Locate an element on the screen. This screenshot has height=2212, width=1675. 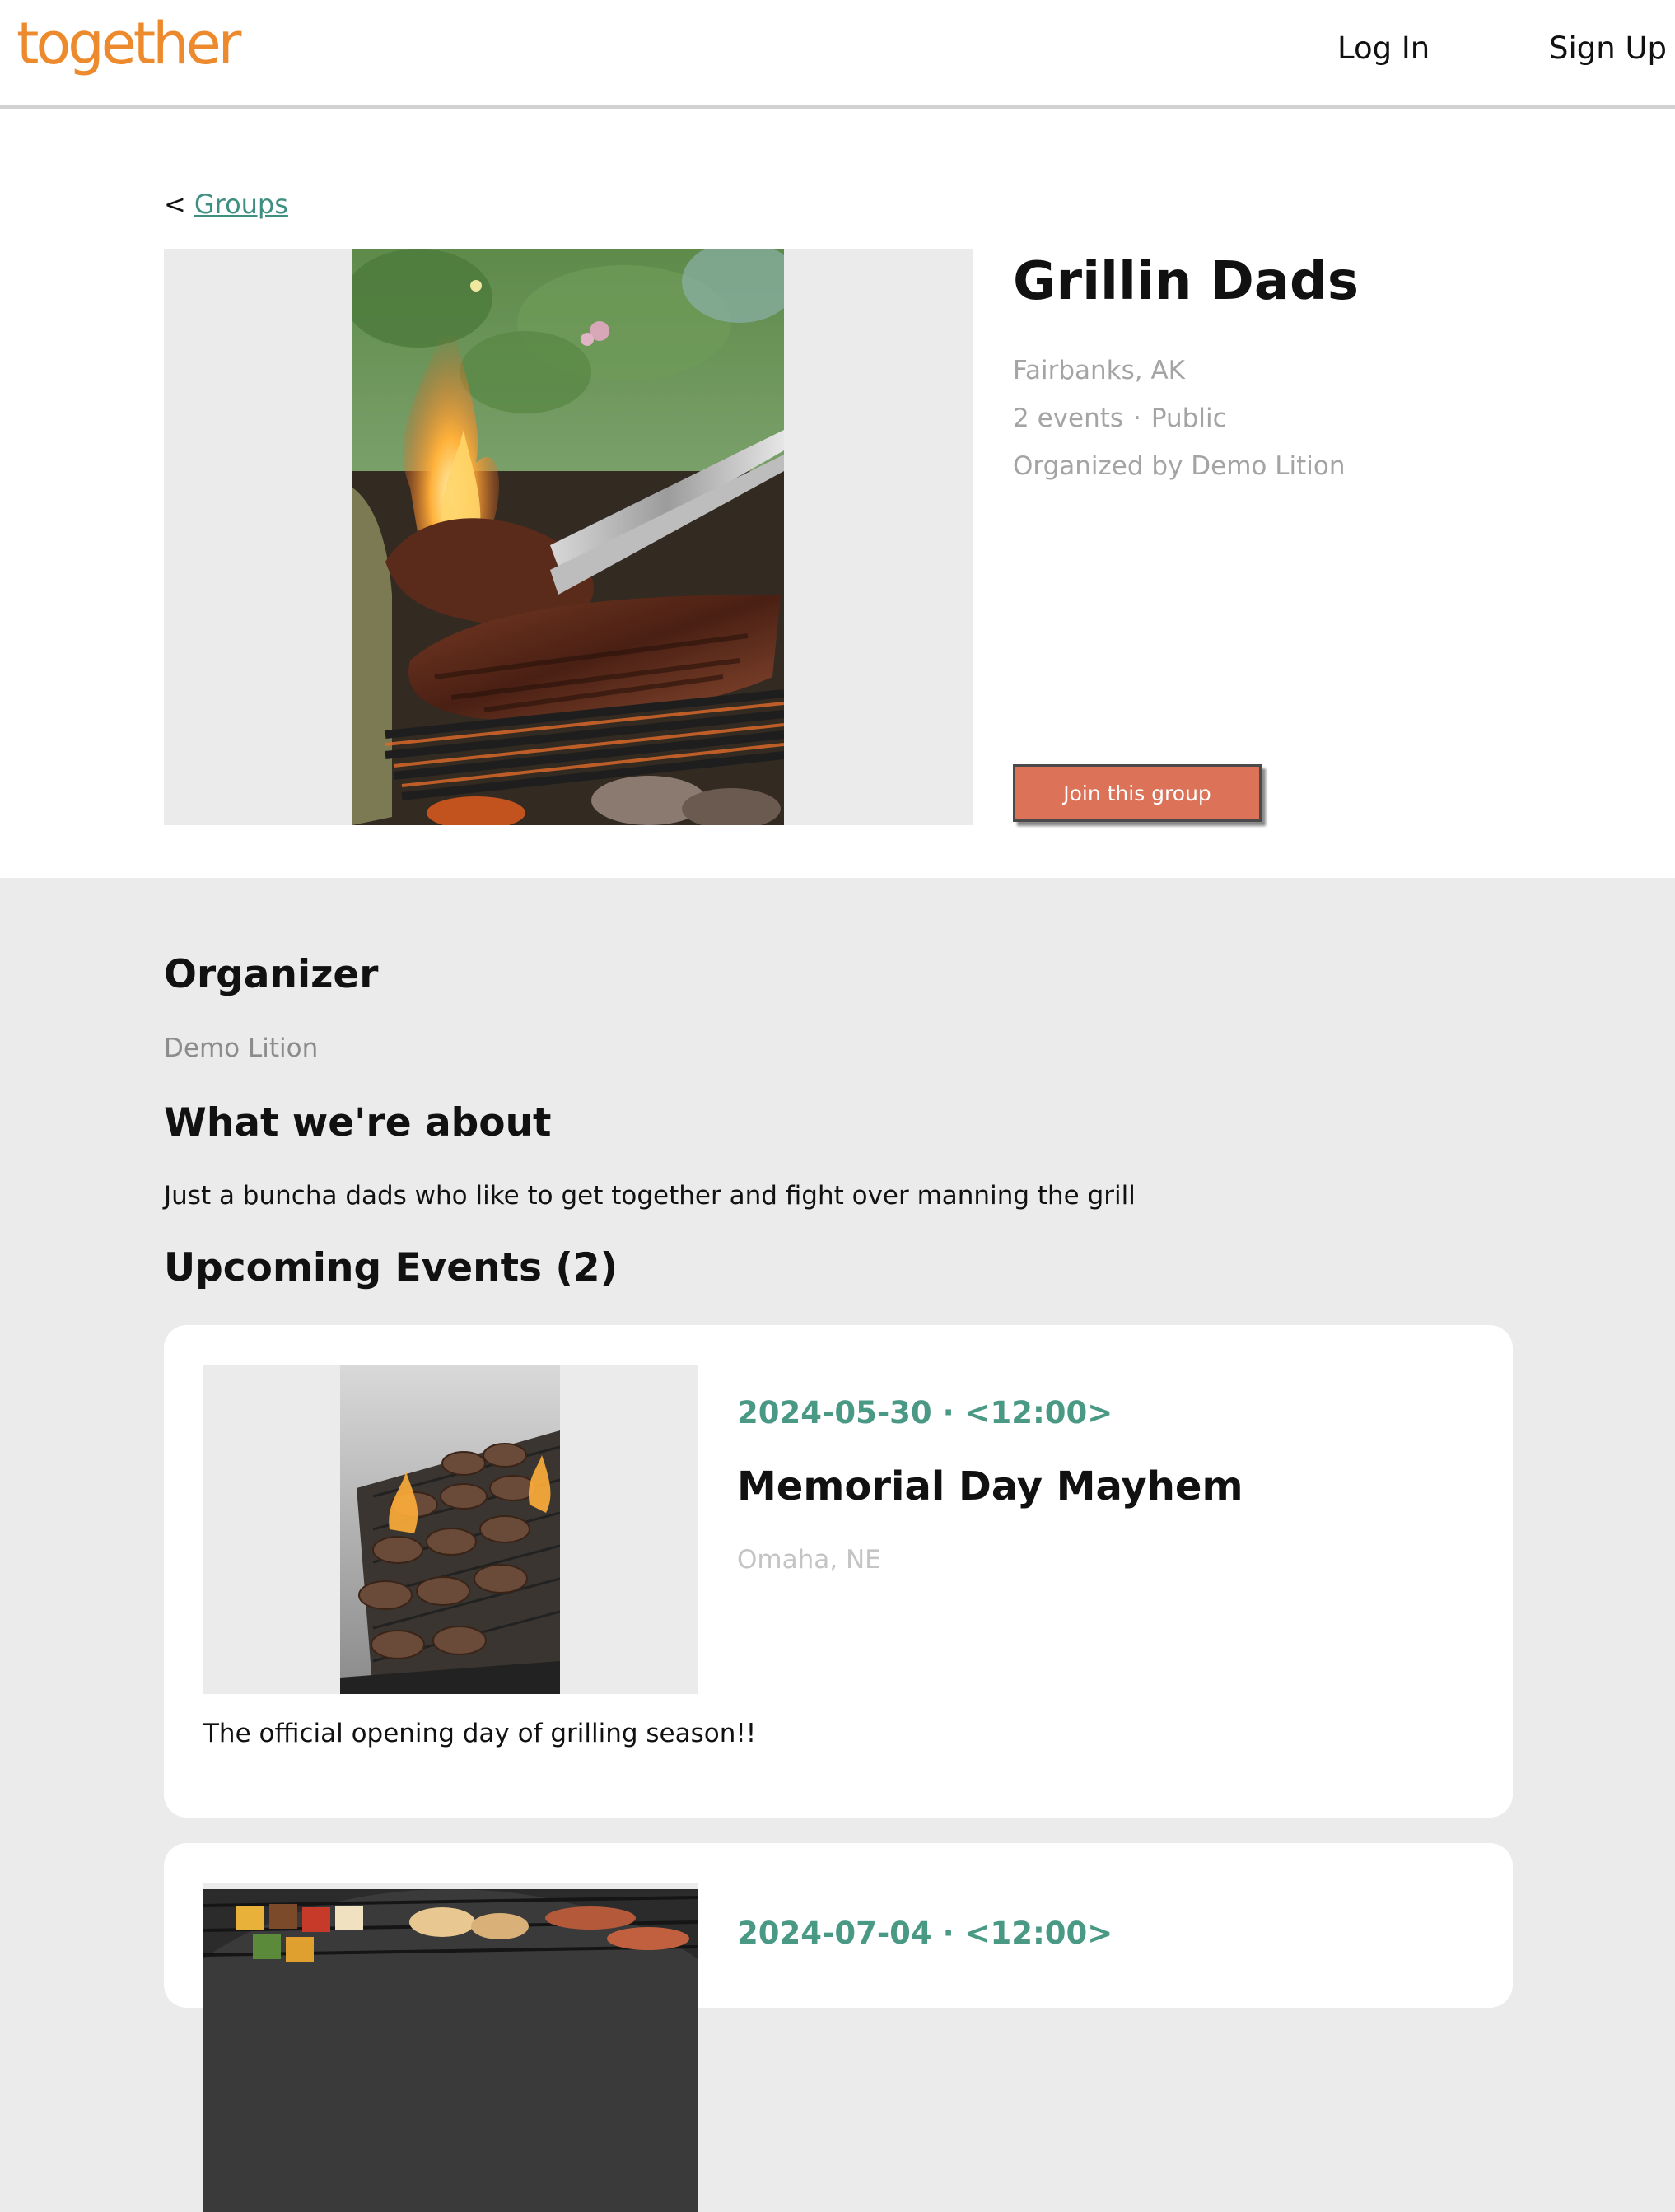
organizer-heading: Organizer is located at coordinates (272, 974).